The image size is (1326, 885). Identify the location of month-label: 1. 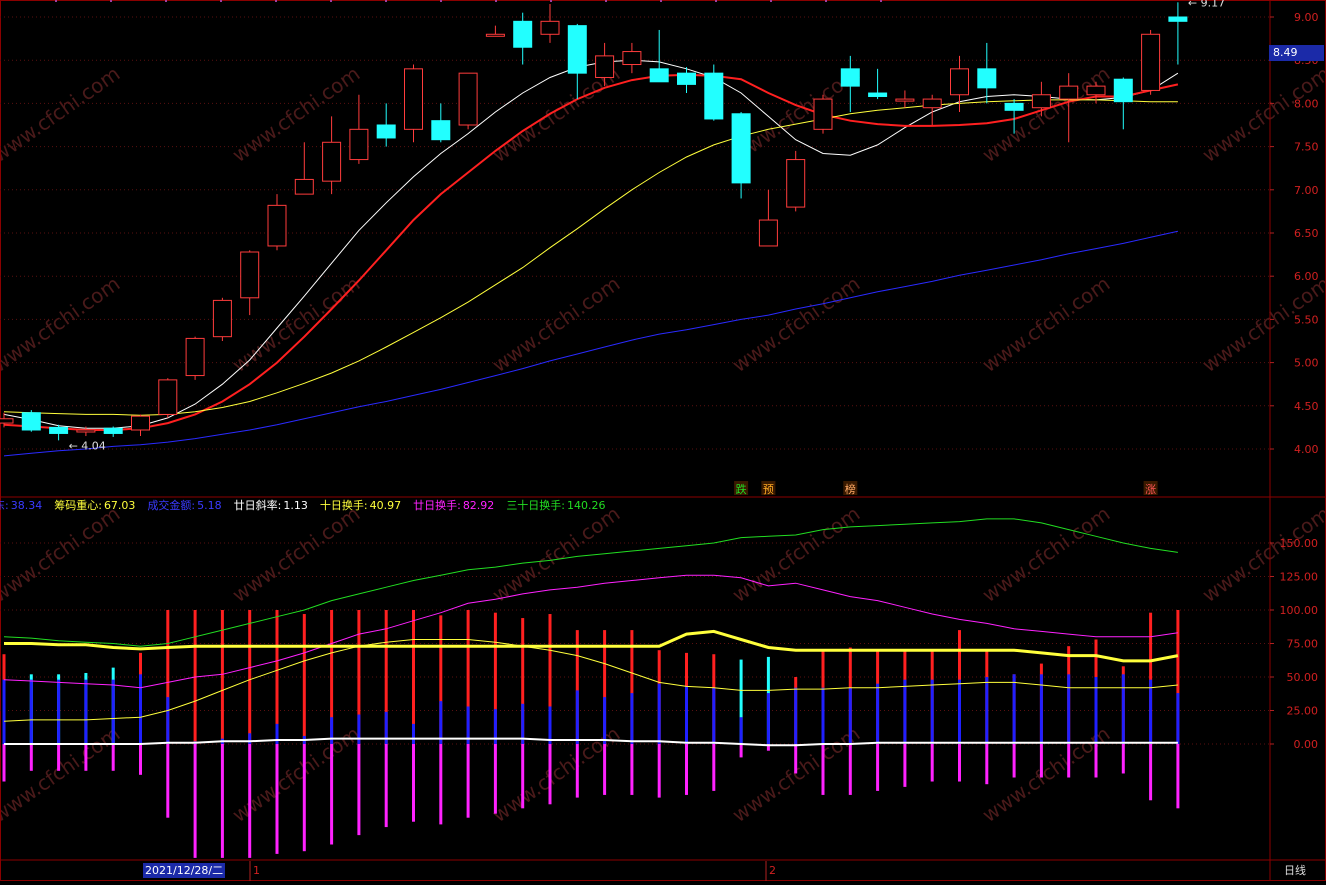
(256, 870).